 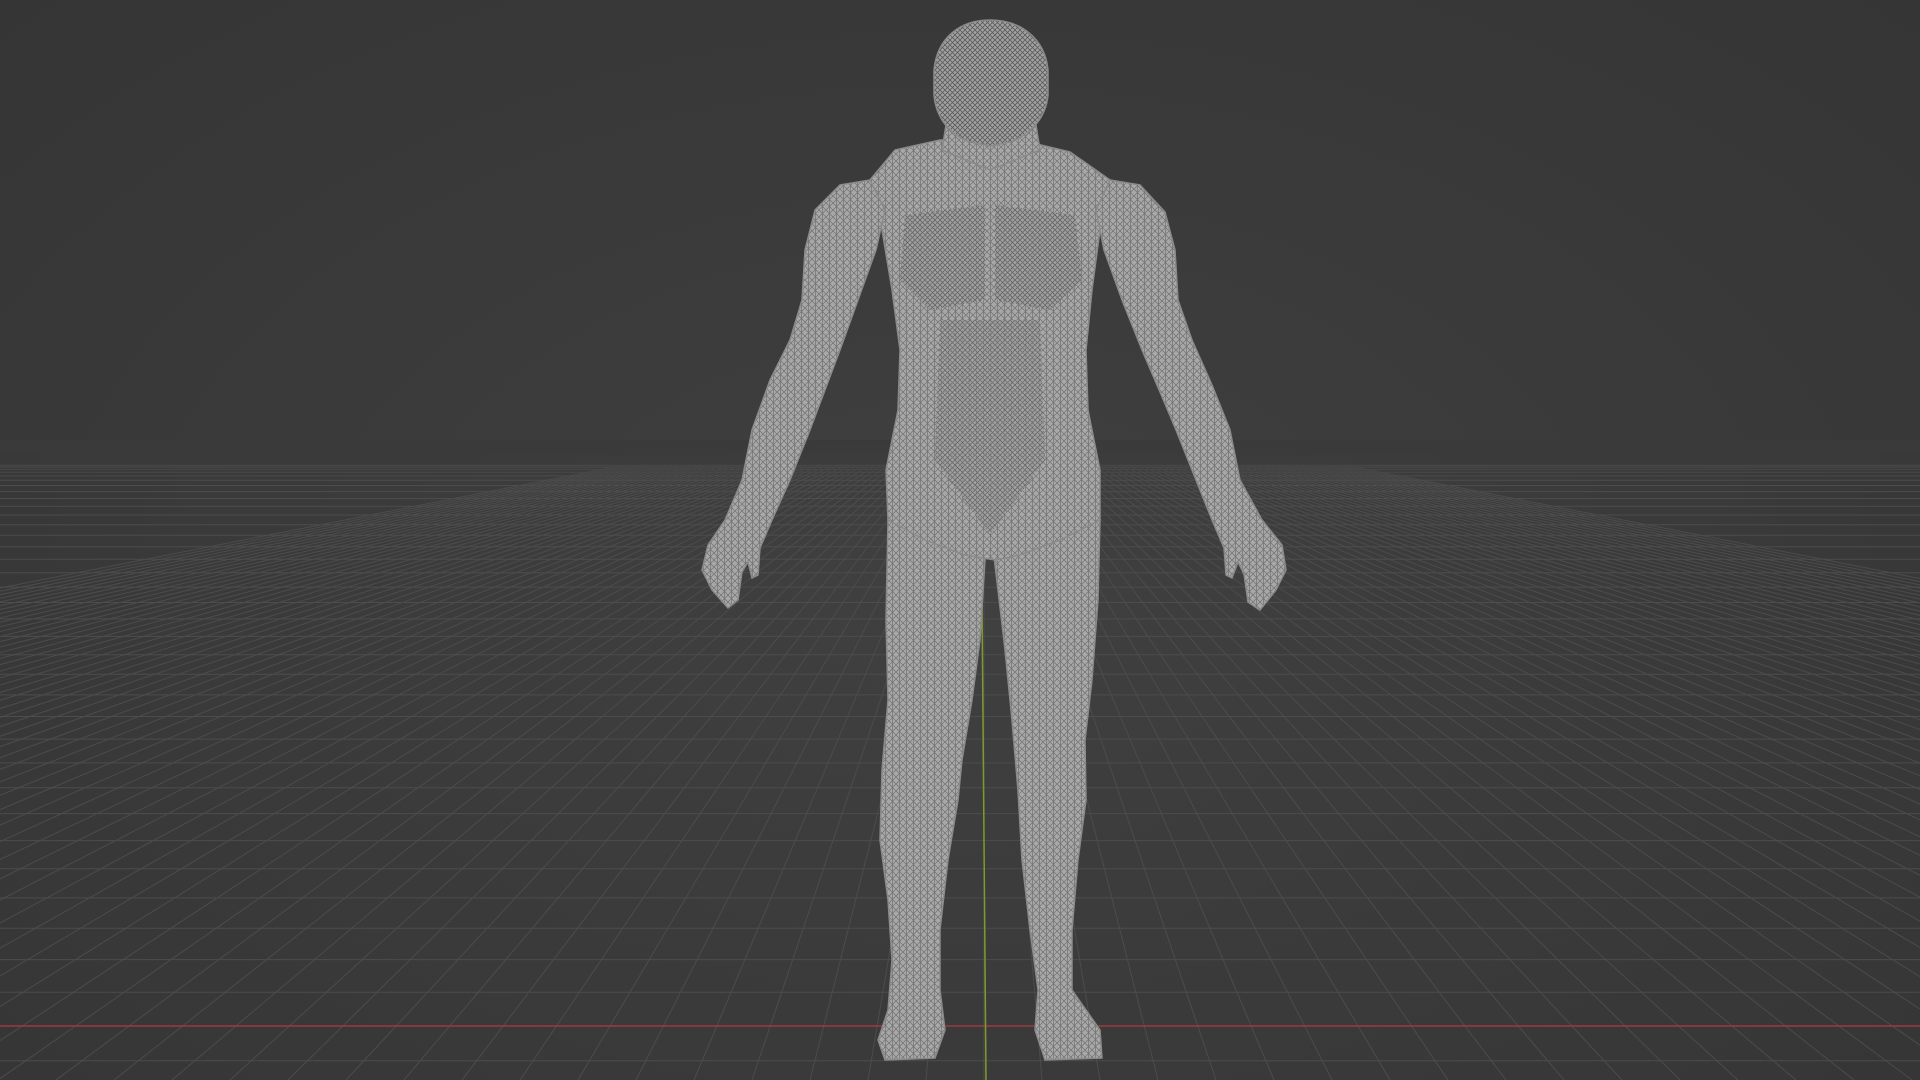 I want to click on left-leg, so click(x=931, y=790).